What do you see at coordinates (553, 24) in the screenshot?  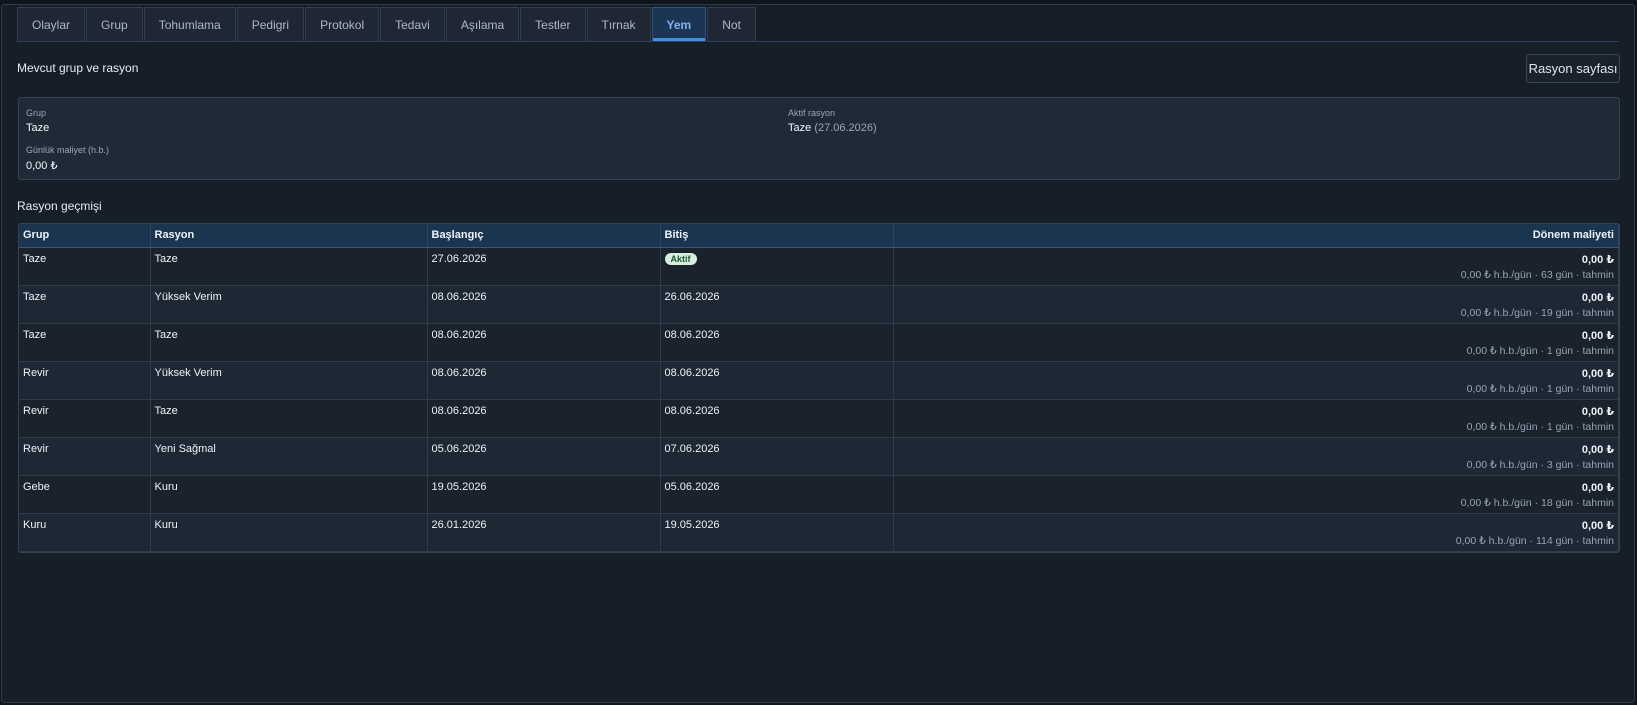 I see `tab-testler: Testler` at bounding box center [553, 24].